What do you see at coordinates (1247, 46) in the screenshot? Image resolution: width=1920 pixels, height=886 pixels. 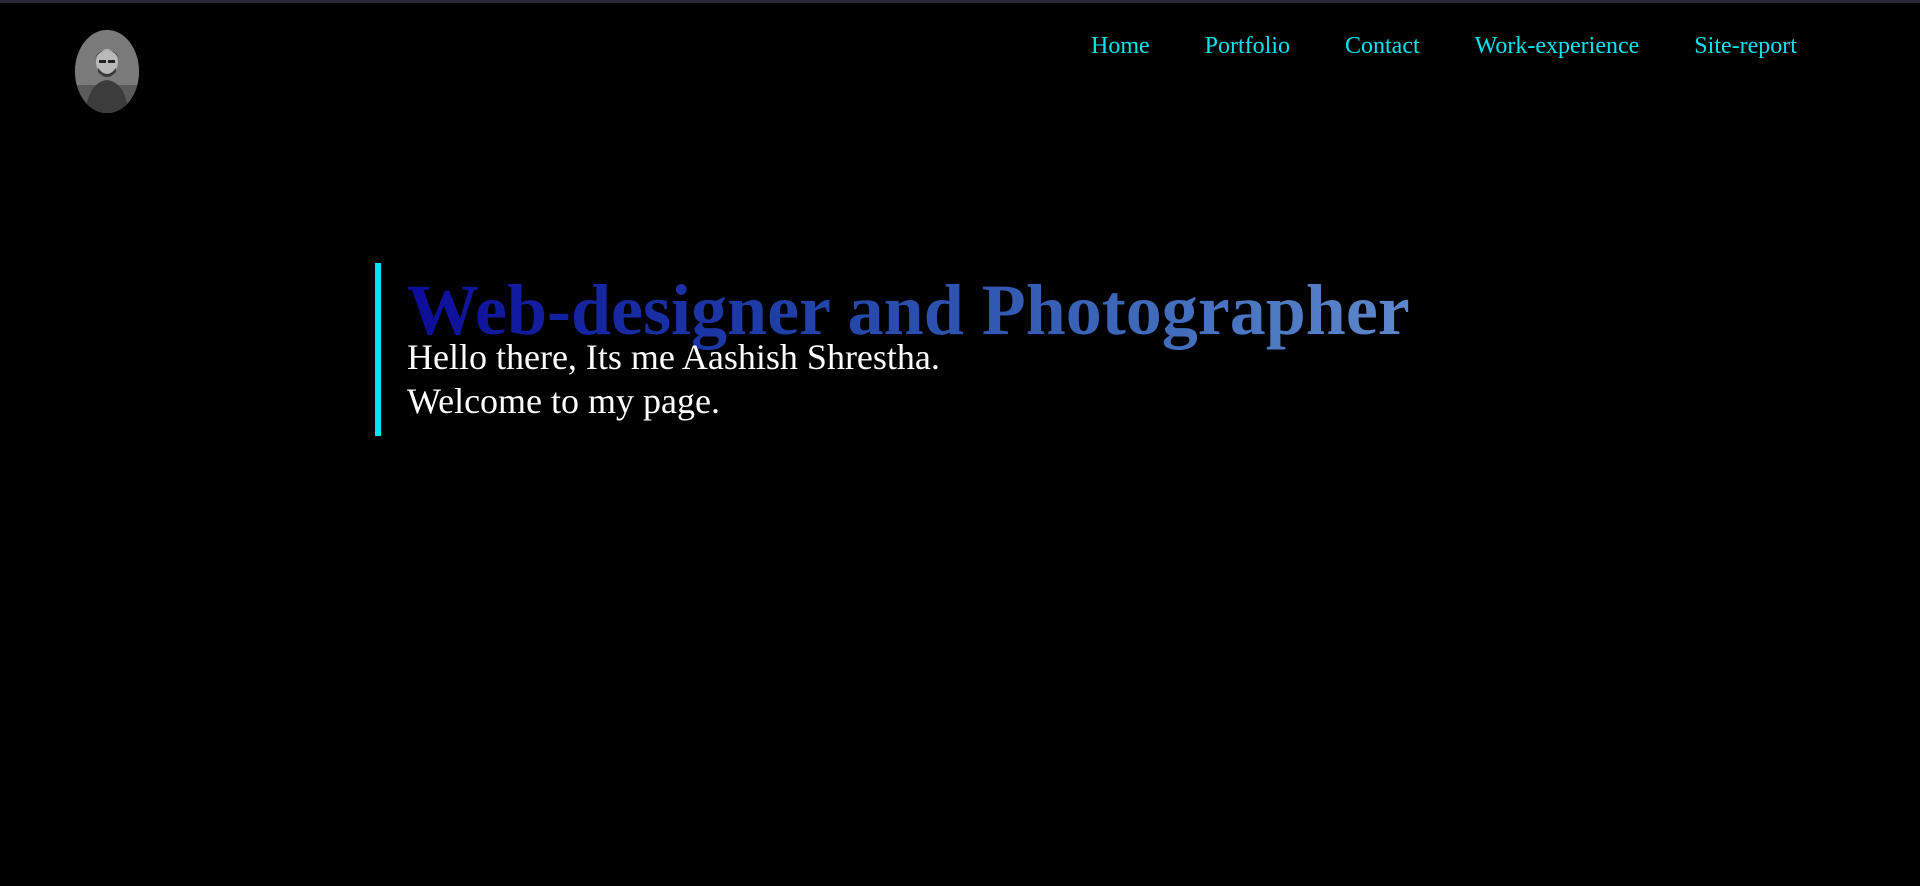 I see `nav-portfolio-link: Portfolio` at bounding box center [1247, 46].